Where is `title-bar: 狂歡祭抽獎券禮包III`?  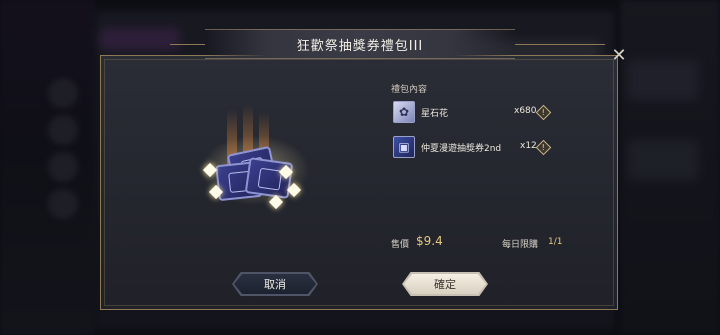 title-bar: 狂歡祭抽獎券禮包III is located at coordinates (360, 44).